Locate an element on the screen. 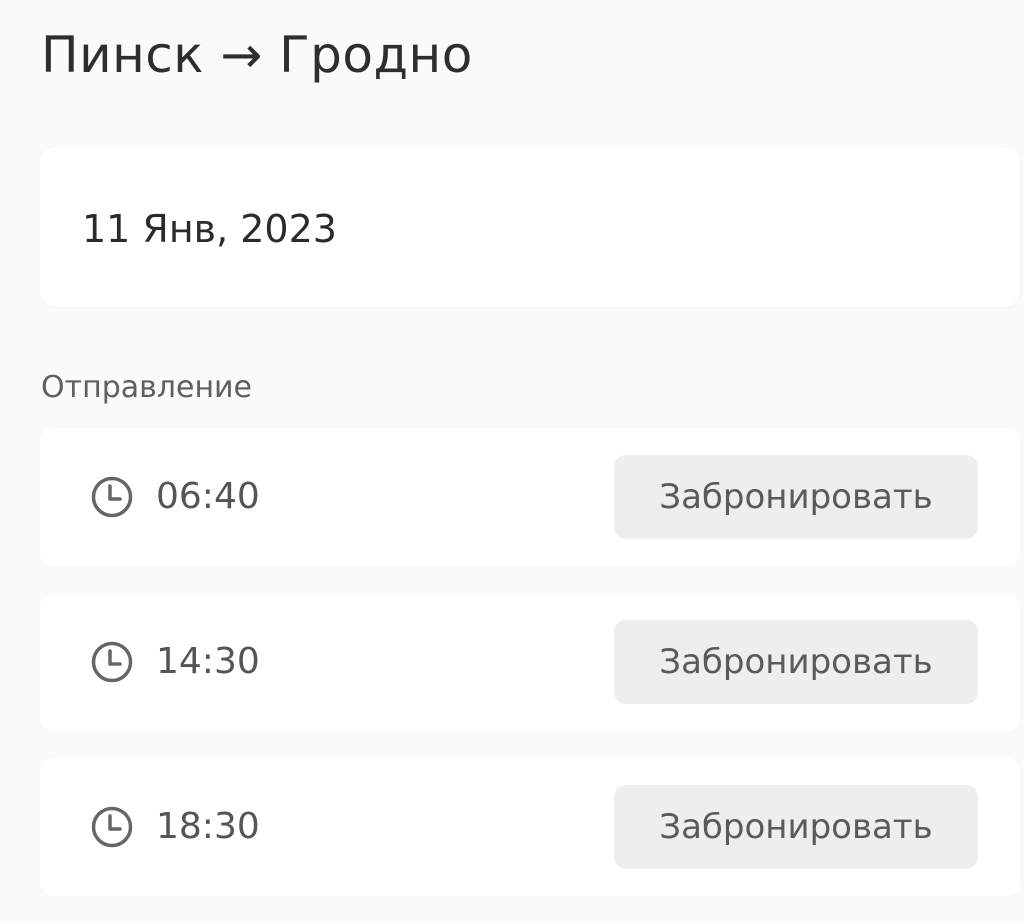 Image resolution: width=1024 pixels, height=923 pixels. departure-section-label: Отправление is located at coordinates (147, 387).